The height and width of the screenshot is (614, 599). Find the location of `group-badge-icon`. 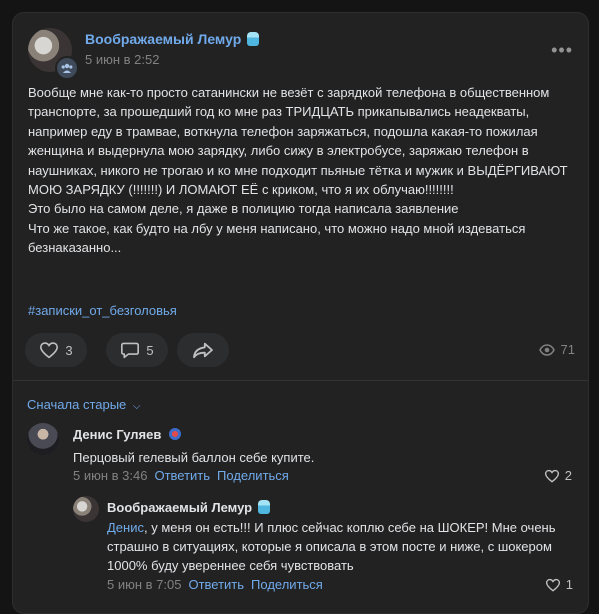

group-badge-icon is located at coordinates (67, 68).